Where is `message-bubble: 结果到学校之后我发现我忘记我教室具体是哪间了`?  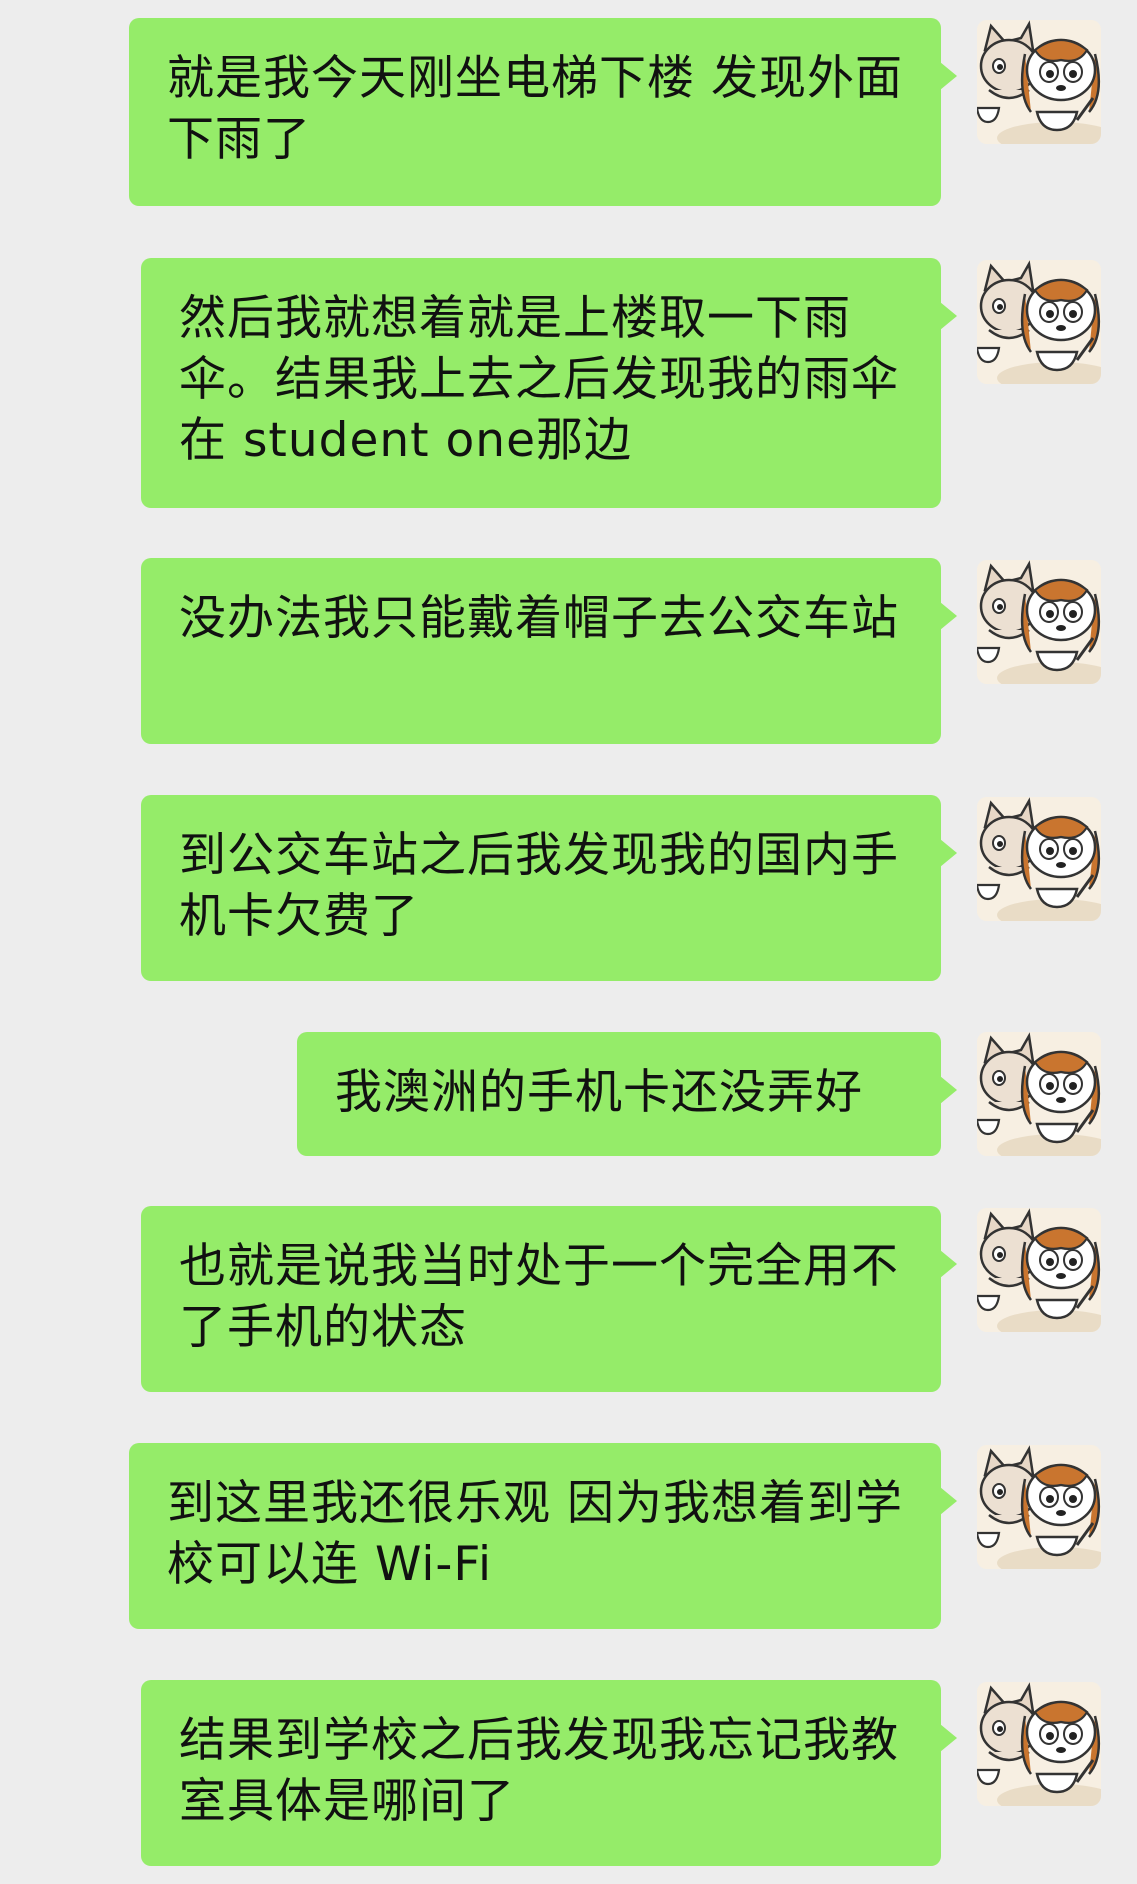
message-bubble: 结果到学校之后我发现我忘记我教室具体是哪间了 is located at coordinates (549, 1773).